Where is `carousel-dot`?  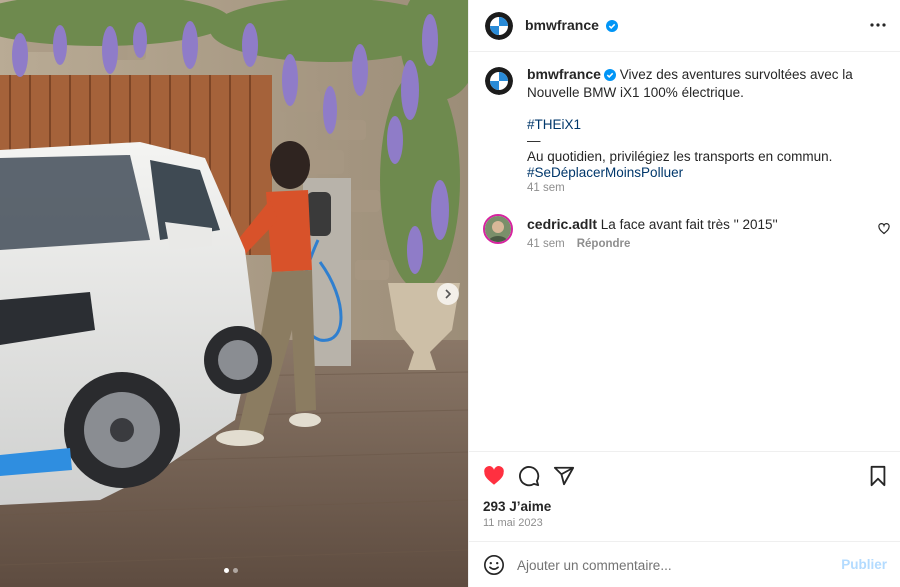 carousel-dot is located at coordinates (235, 570).